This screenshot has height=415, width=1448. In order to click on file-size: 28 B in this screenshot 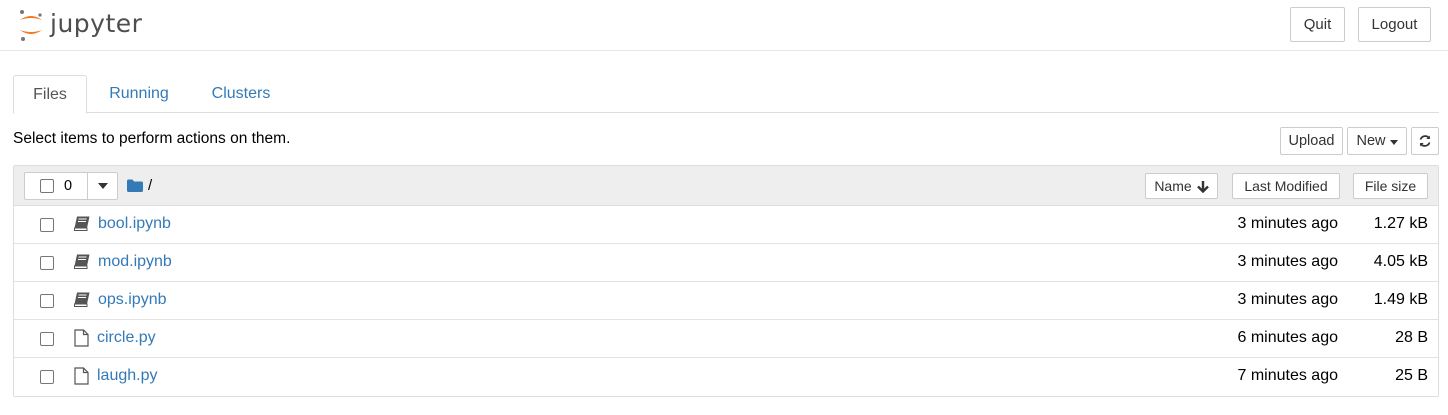, I will do `click(1411, 337)`.